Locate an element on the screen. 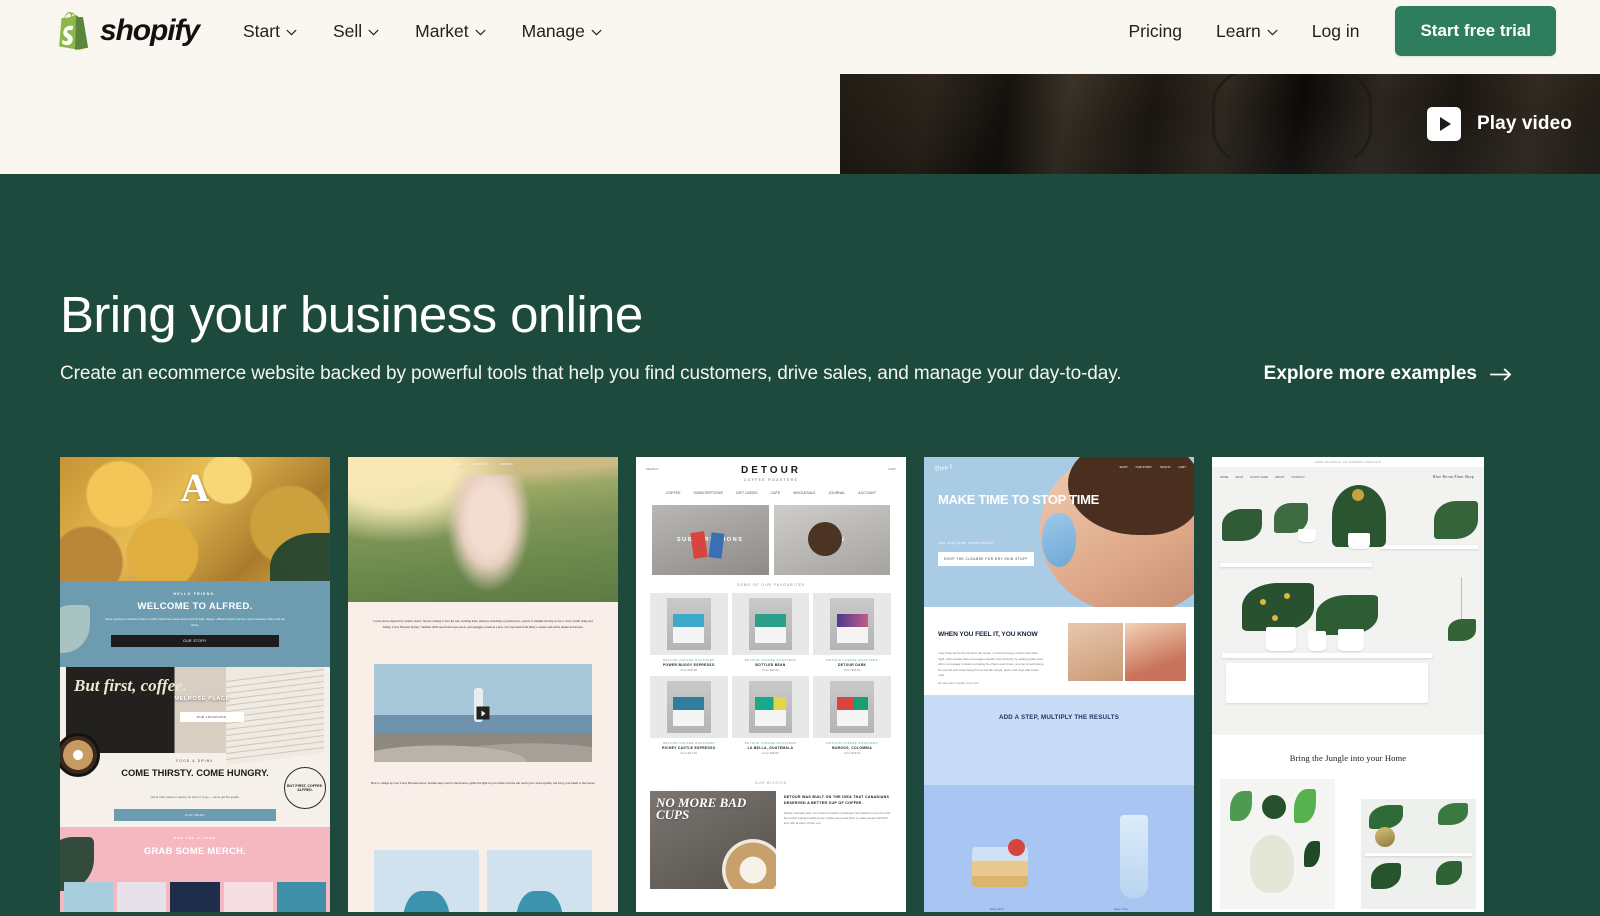 This screenshot has height=916, width=1600. skincare-nav-shop: SHOP is located at coordinates (1124, 467).